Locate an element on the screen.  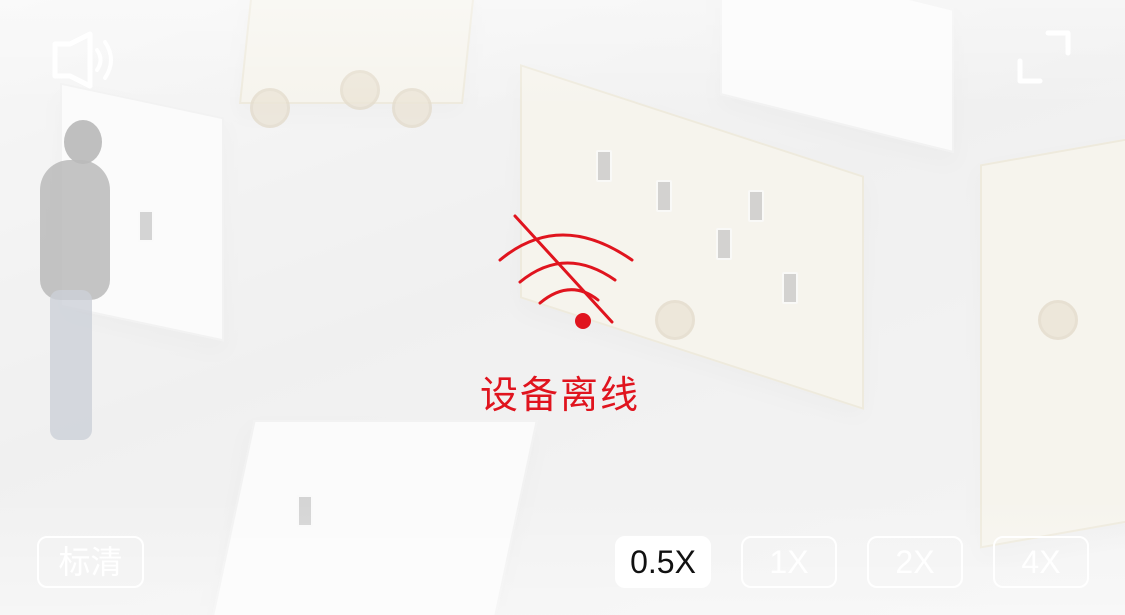
speaker-icon is located at coordinates (82, 60).